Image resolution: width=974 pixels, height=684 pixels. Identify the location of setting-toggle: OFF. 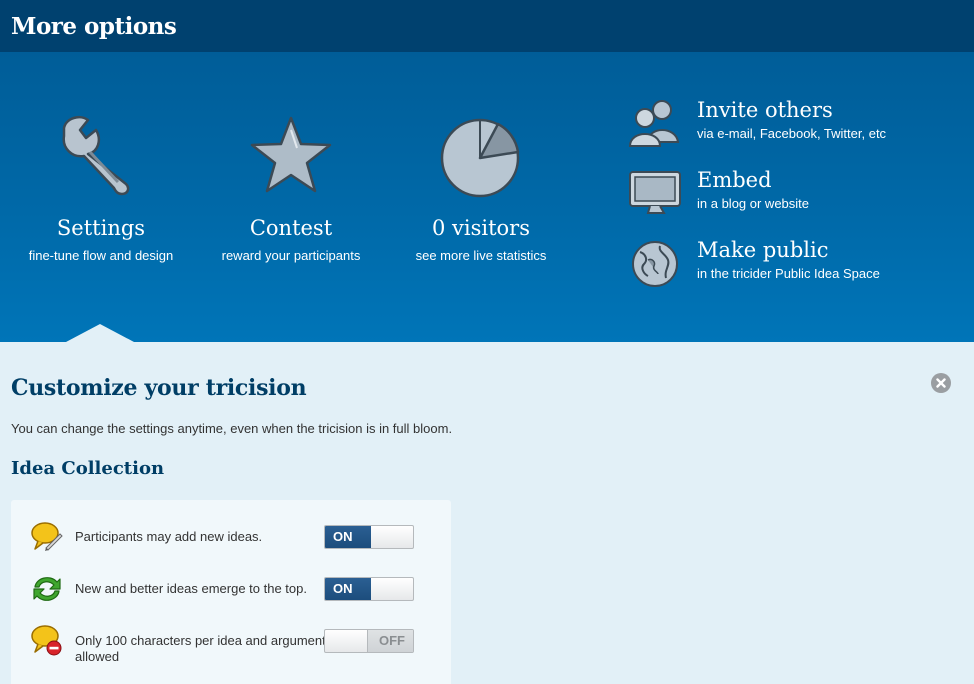
(369, 641).